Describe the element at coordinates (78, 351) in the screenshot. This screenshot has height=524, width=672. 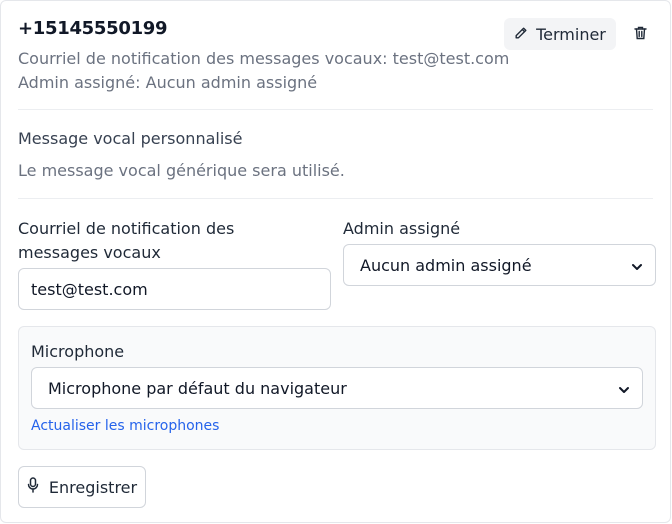
I see `microphone-label: Microphone` at that location.